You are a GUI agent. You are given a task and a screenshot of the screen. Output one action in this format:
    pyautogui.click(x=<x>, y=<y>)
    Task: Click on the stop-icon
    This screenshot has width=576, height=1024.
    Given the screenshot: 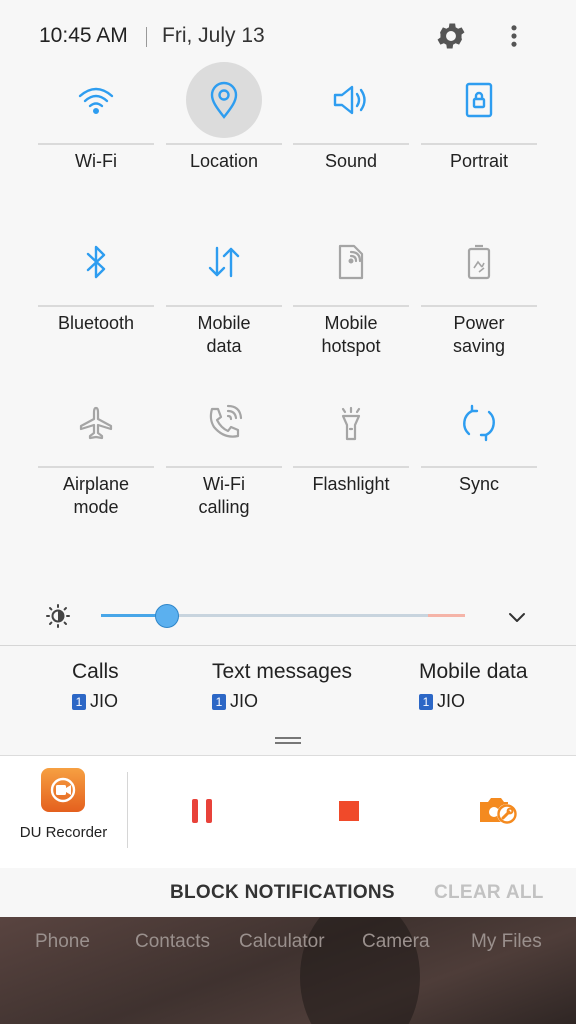 What is the action you would take?
    pyautogui.click(x=349, y=811)
    